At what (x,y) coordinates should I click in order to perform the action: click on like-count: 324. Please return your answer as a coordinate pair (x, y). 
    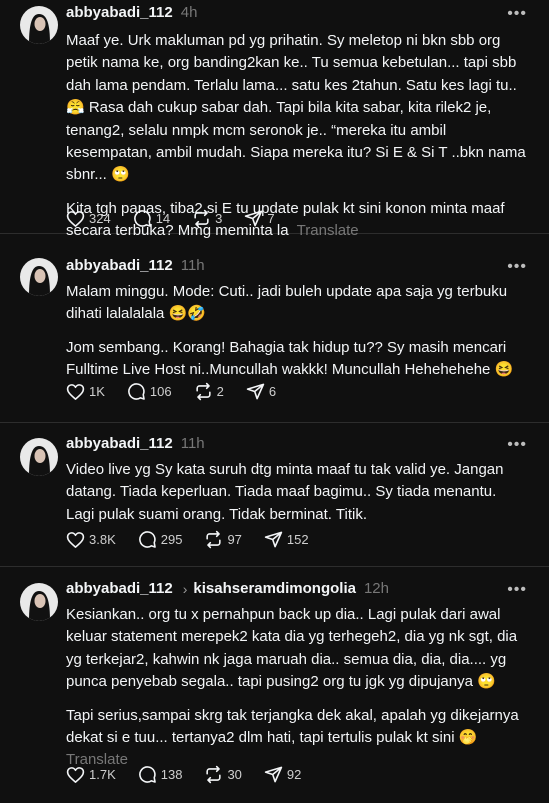
    Looking at the image, I should click on (100, 218).